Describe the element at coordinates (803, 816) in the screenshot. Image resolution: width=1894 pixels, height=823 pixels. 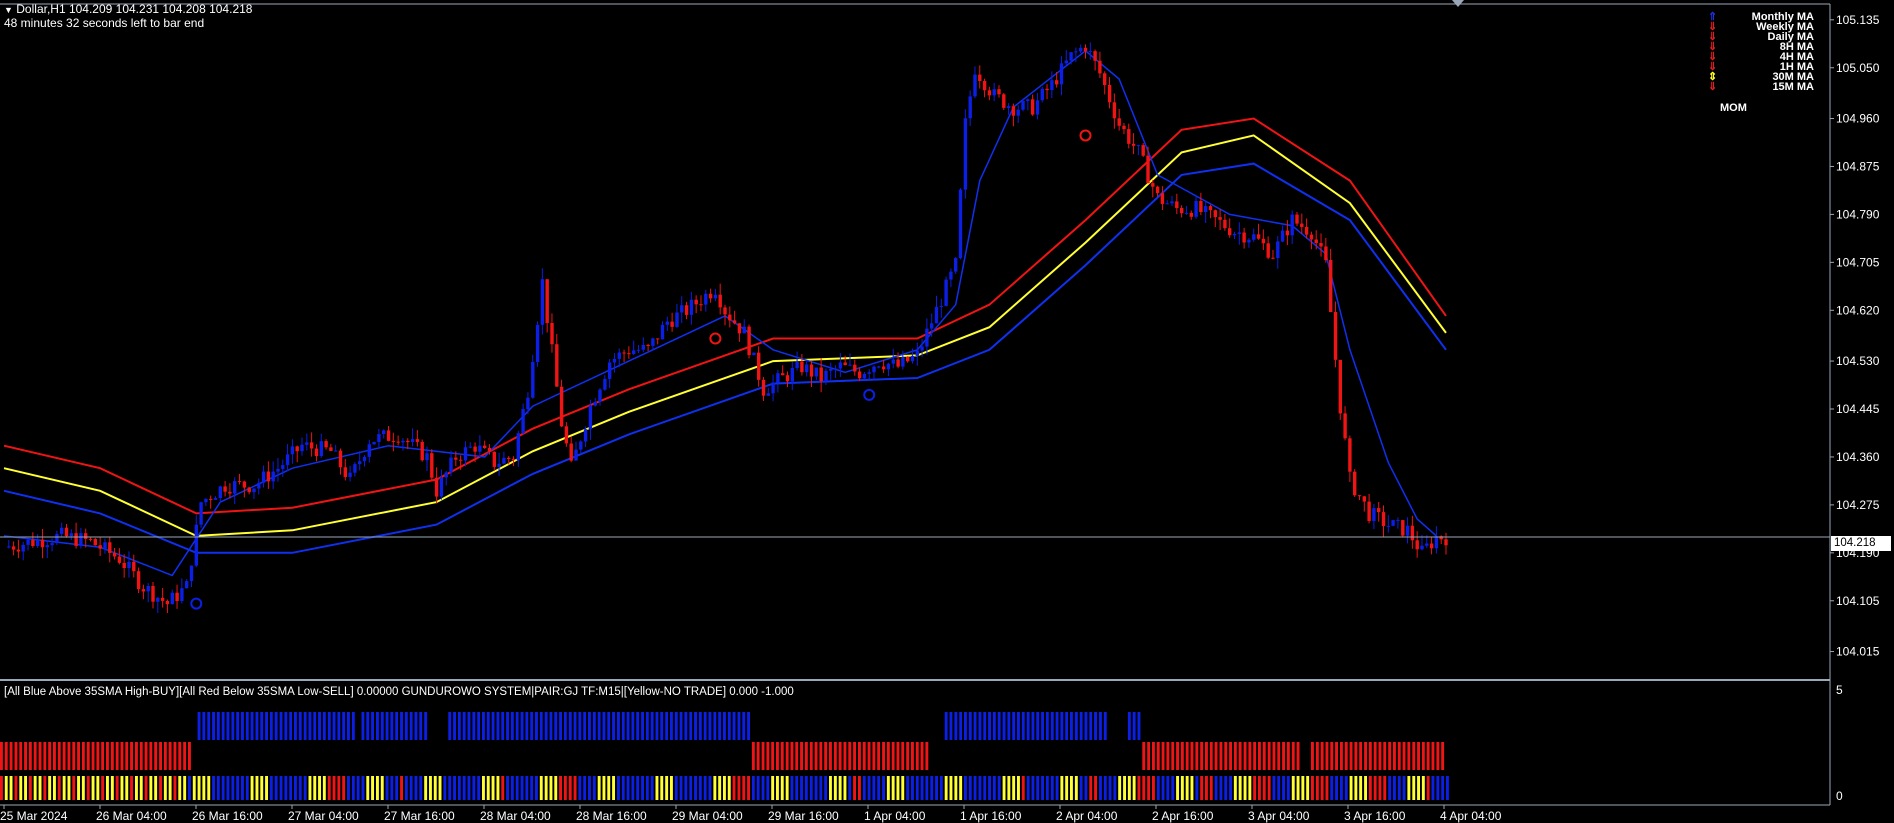
I see `x-tick-label: 29 Mar 16:00` at that location.